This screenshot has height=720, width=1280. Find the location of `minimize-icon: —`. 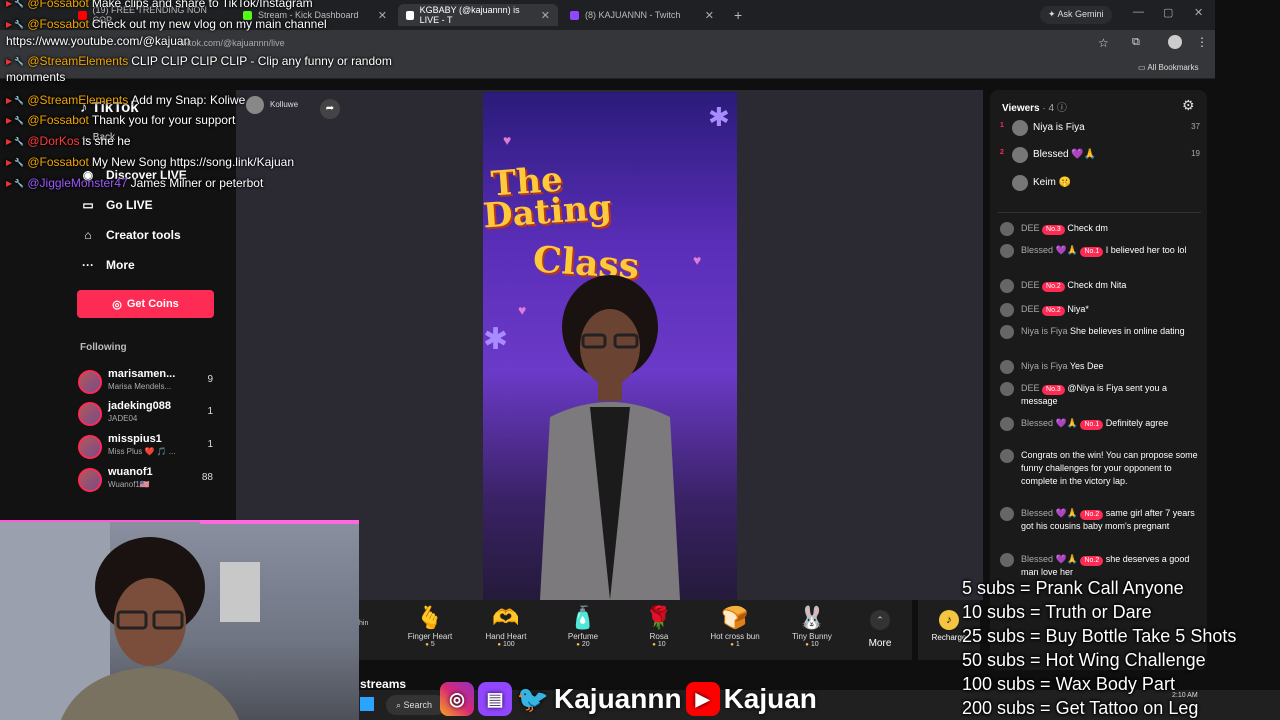

minimize-icon: — is located at coordinates (1138, 12).